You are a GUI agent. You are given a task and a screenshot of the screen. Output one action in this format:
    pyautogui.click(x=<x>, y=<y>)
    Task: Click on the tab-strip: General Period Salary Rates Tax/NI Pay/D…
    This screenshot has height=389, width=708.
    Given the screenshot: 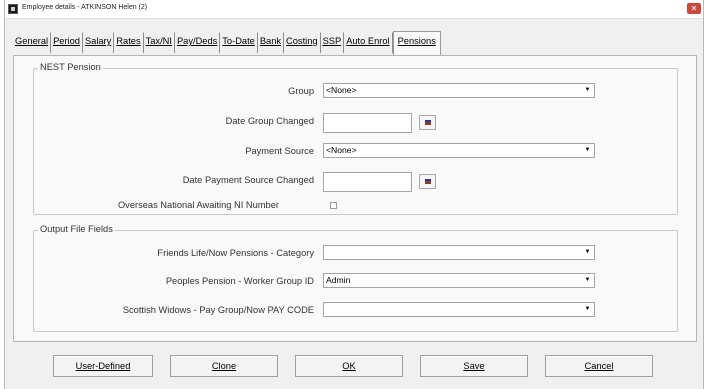 What is the action you would take?
    pyautogui.click(x=227, y=43)
    